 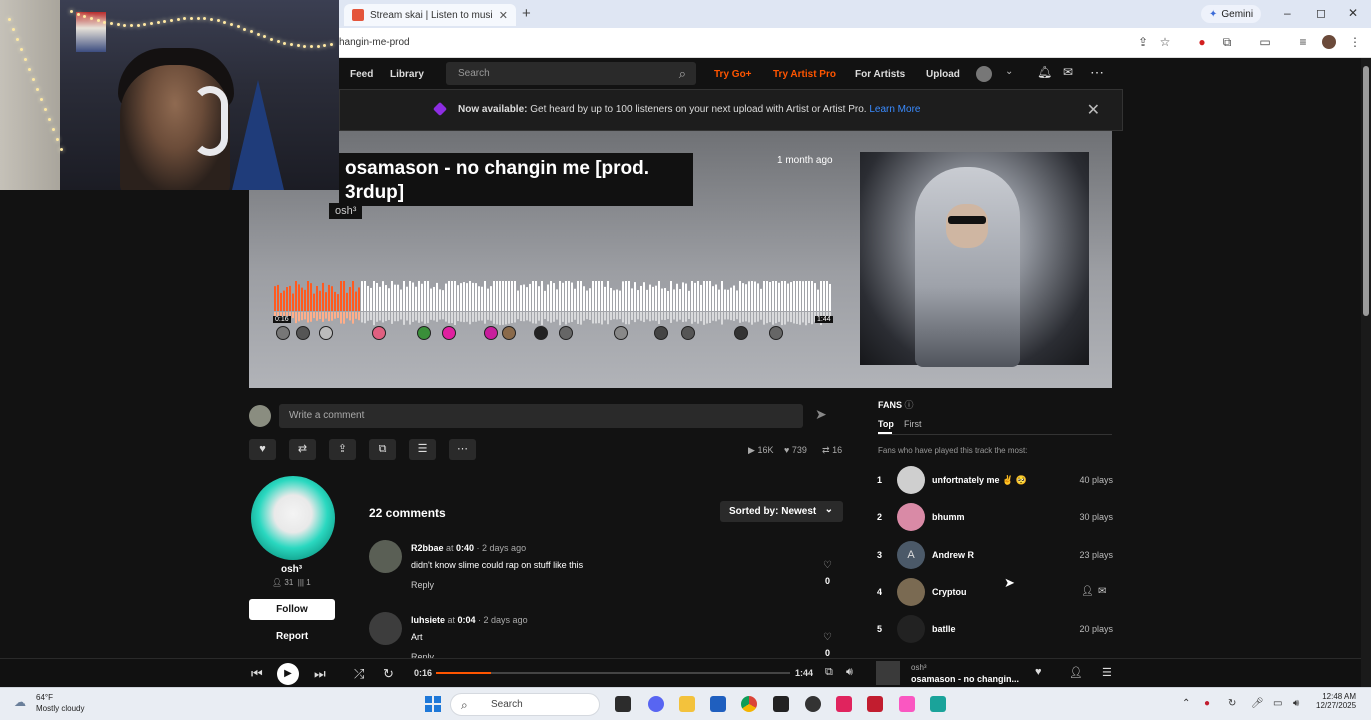 What do you see at coordinates (749, 704) in the screenshot?
I see `taskbar-app-chrome-icon` at bounding box center [749, 704].